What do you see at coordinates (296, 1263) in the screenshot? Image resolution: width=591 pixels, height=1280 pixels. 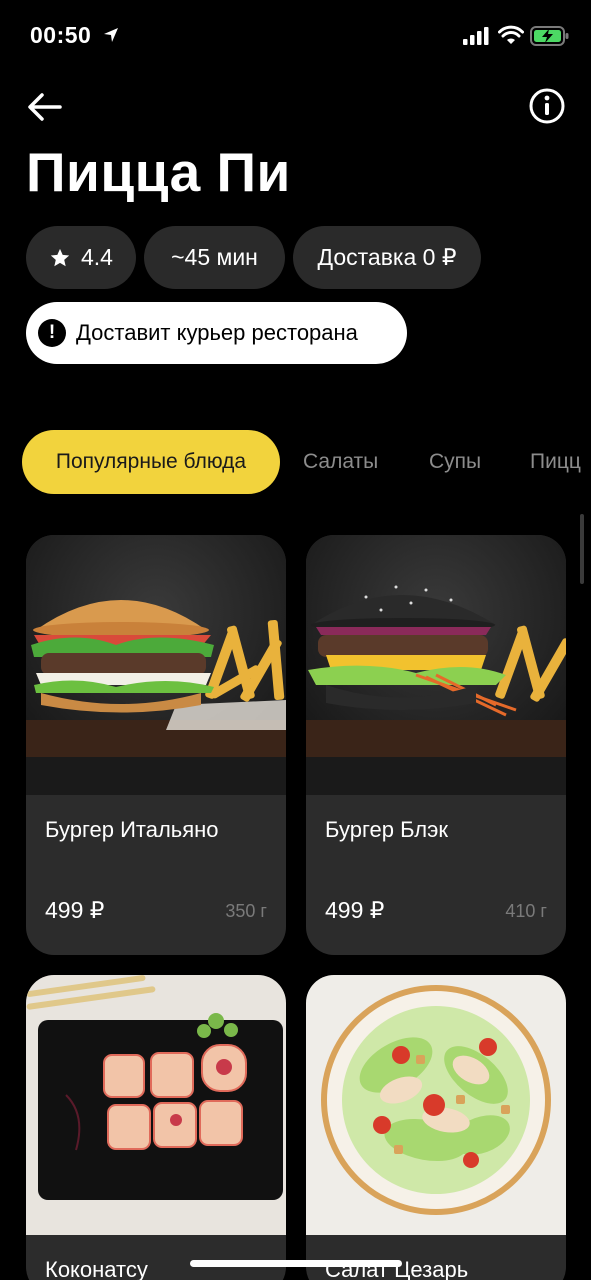 I see `home-indicator` at bounding box center [296, 1263].